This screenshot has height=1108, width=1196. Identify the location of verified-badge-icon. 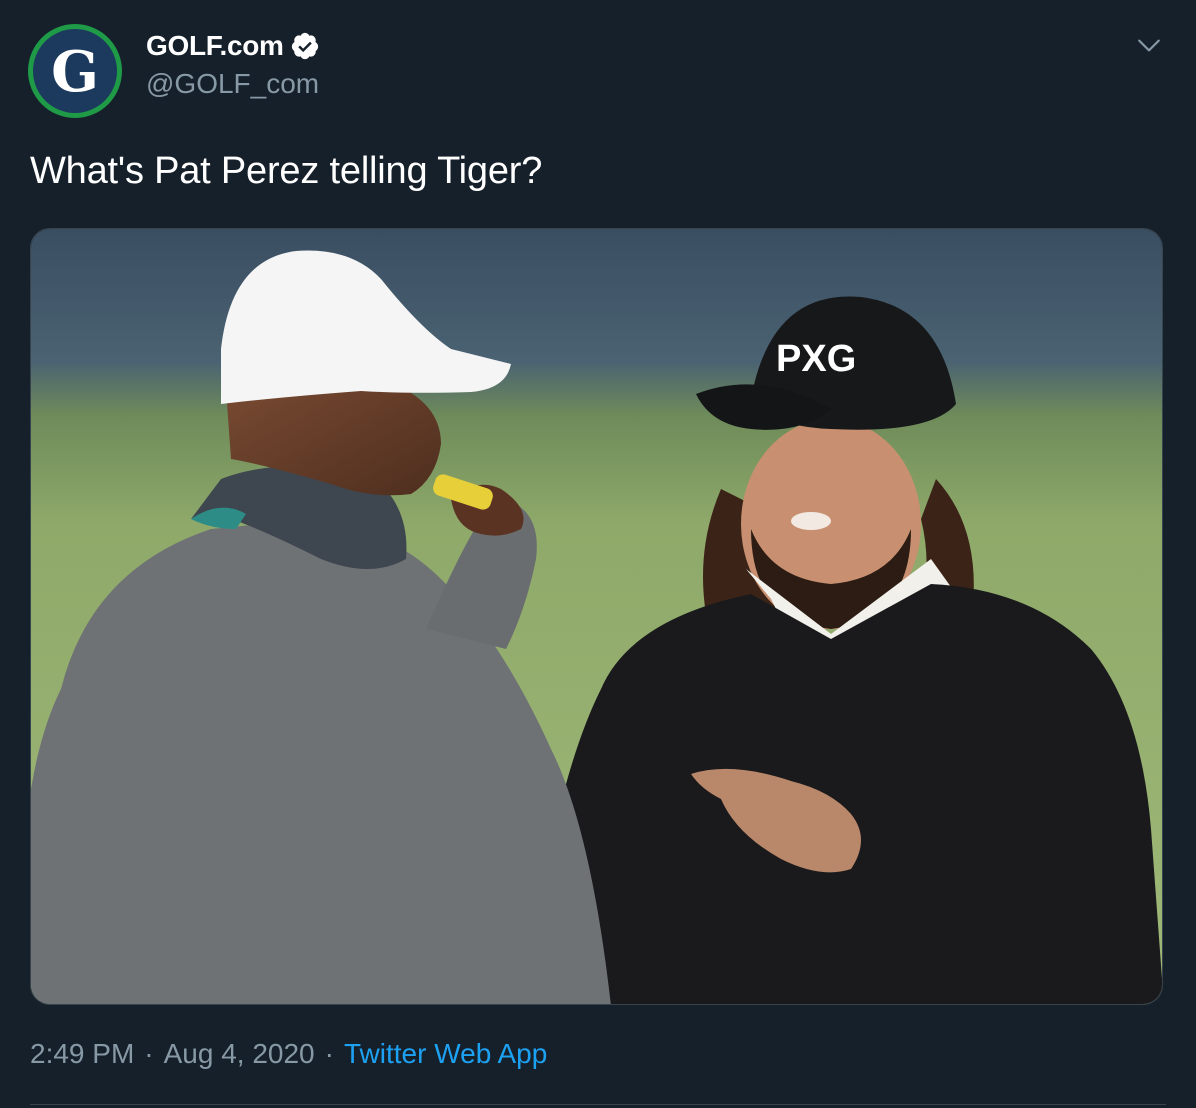
(304, 46).